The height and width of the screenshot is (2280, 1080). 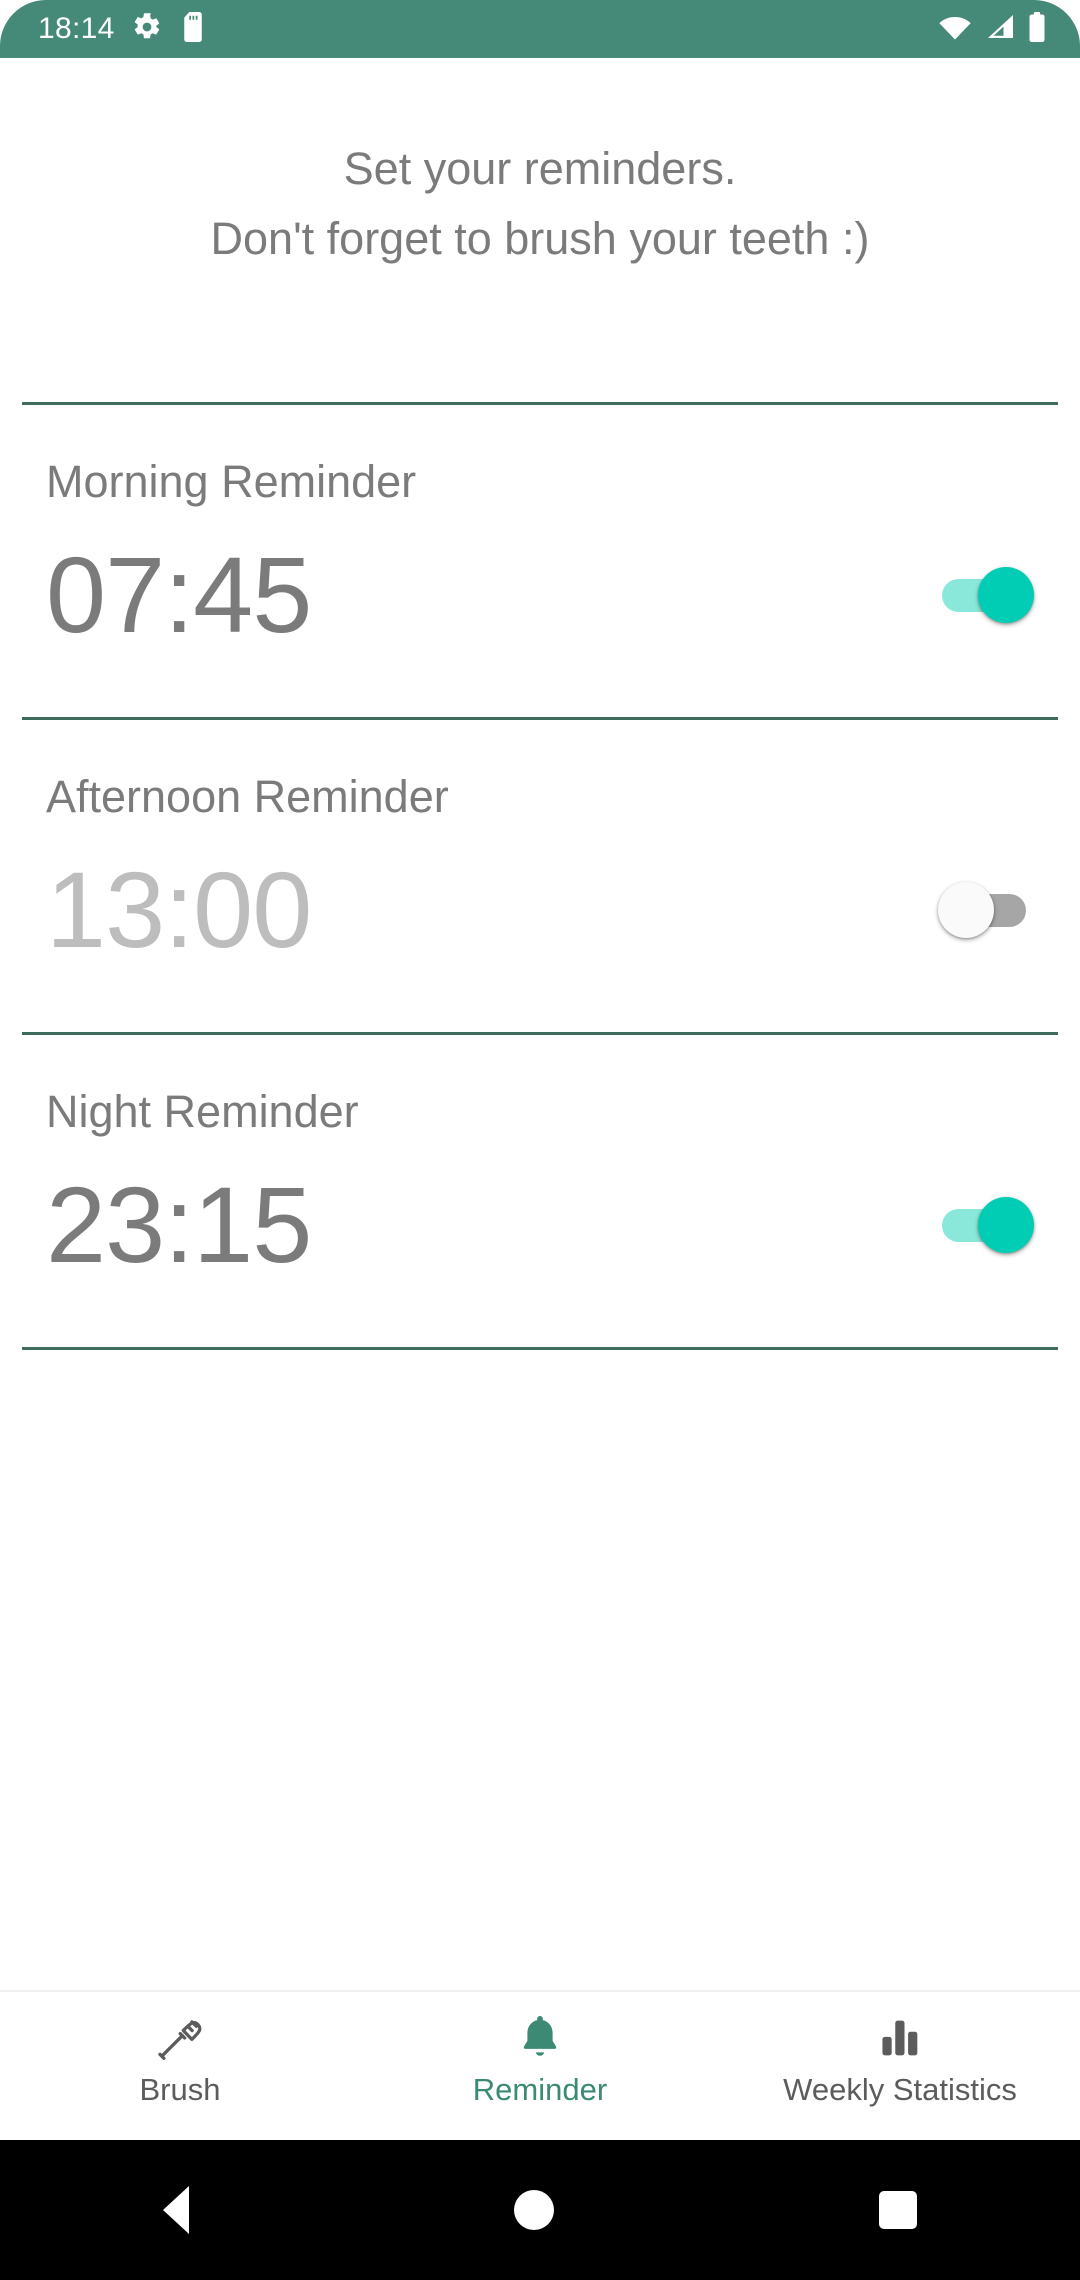 I want to click on reminder-toggle-night, so click(x=986, y=1225).